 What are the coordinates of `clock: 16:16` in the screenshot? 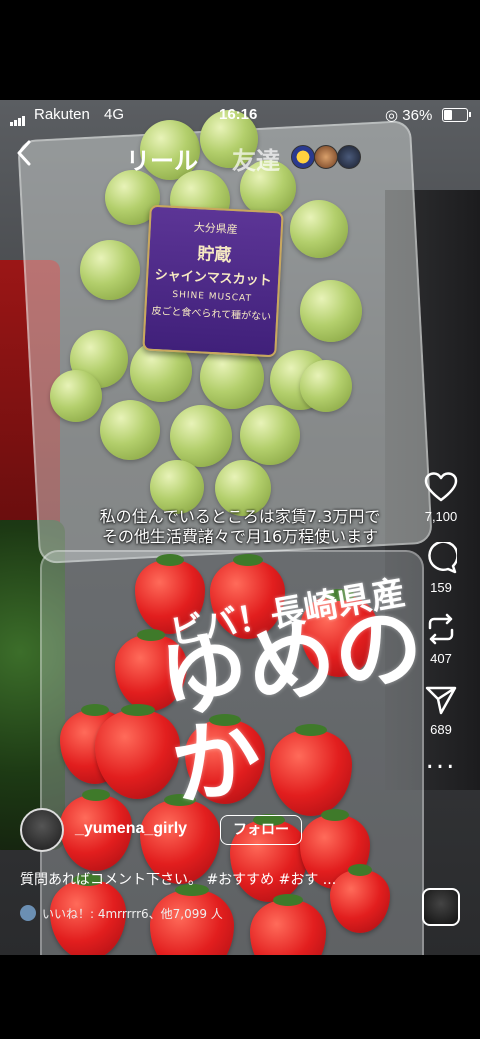 It's located at (238, 114).